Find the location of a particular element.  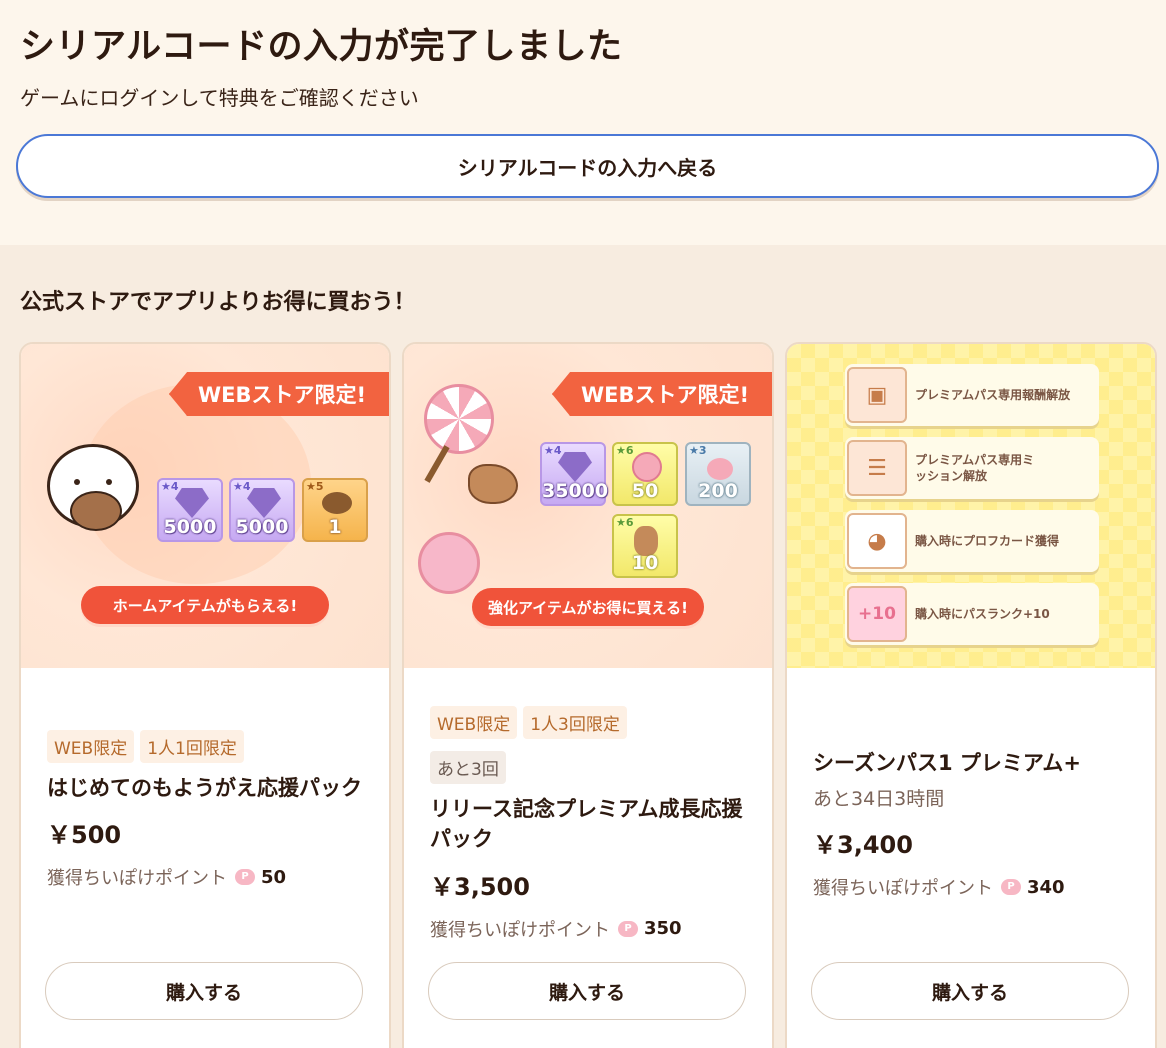

feature-premium-mission: ☰ プレミアムパス専用ミッション解放 is located at coordinates (972, 468).